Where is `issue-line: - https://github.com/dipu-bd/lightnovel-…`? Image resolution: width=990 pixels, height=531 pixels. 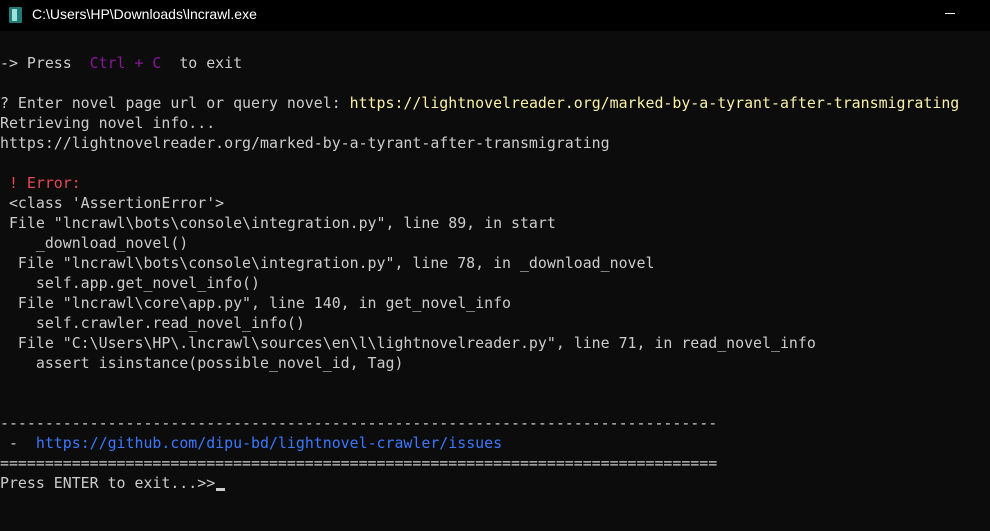 issue-line: - https://github.com/dipu-bd/lightnovel-… is located at coordinates (251, 443).